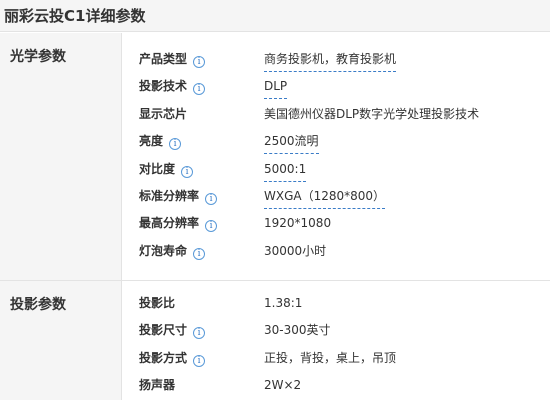 The image size is (550, 400). Describe the element at coordinates (169, 223) in the screenshot. I see `spec-label-text: 最高分辨率` at that location.